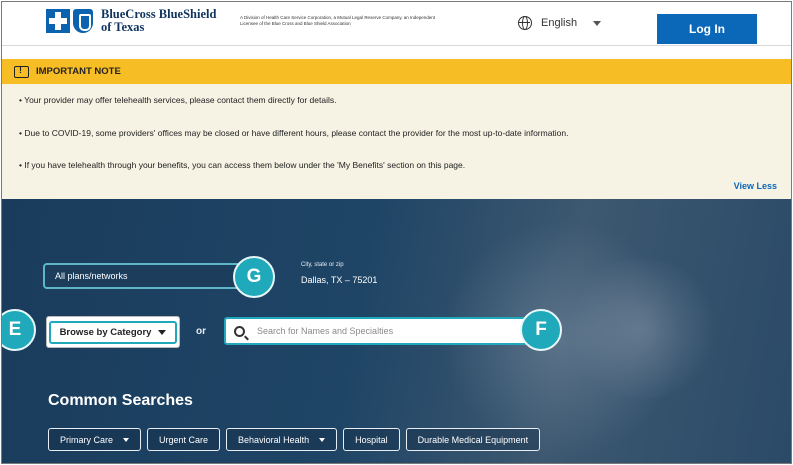 This screenshot has width=793, height=465. Describe the element at coordinates (87, 439) in the screenshot. I see `chip-label: Primary Care` at that location.